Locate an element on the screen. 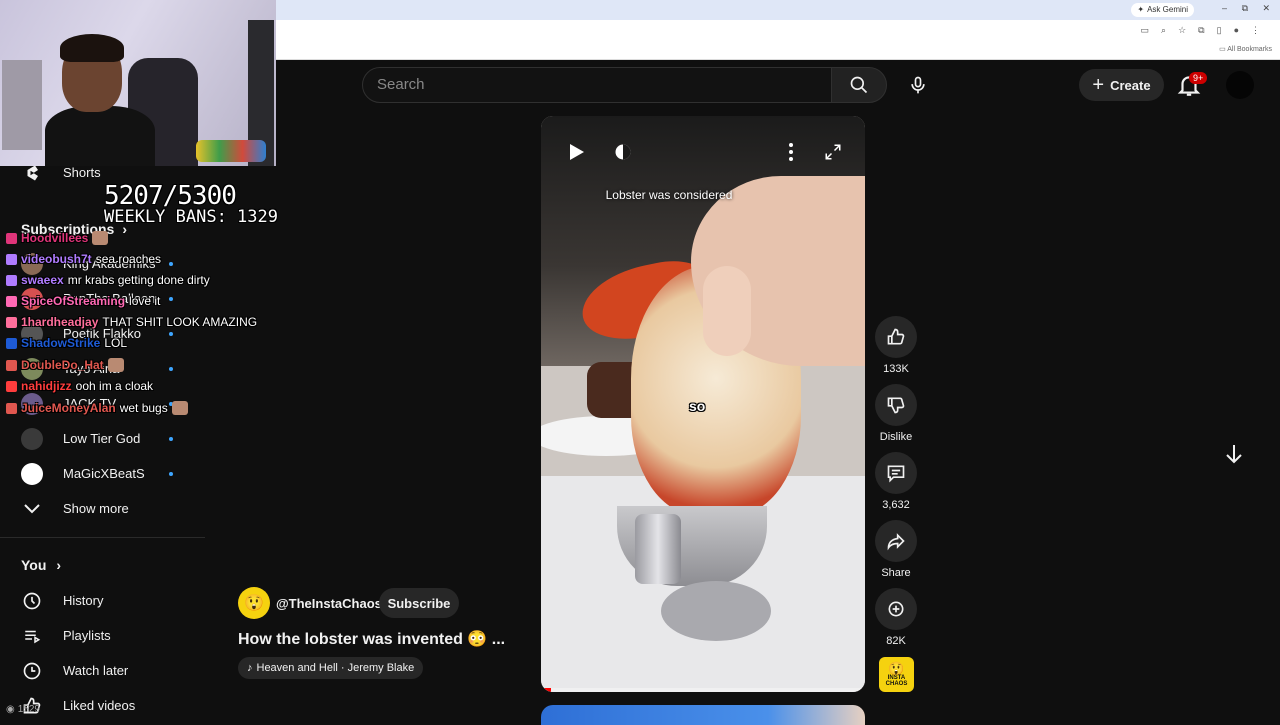  sidebar-item-label: History is located at coordinates (83, 600).